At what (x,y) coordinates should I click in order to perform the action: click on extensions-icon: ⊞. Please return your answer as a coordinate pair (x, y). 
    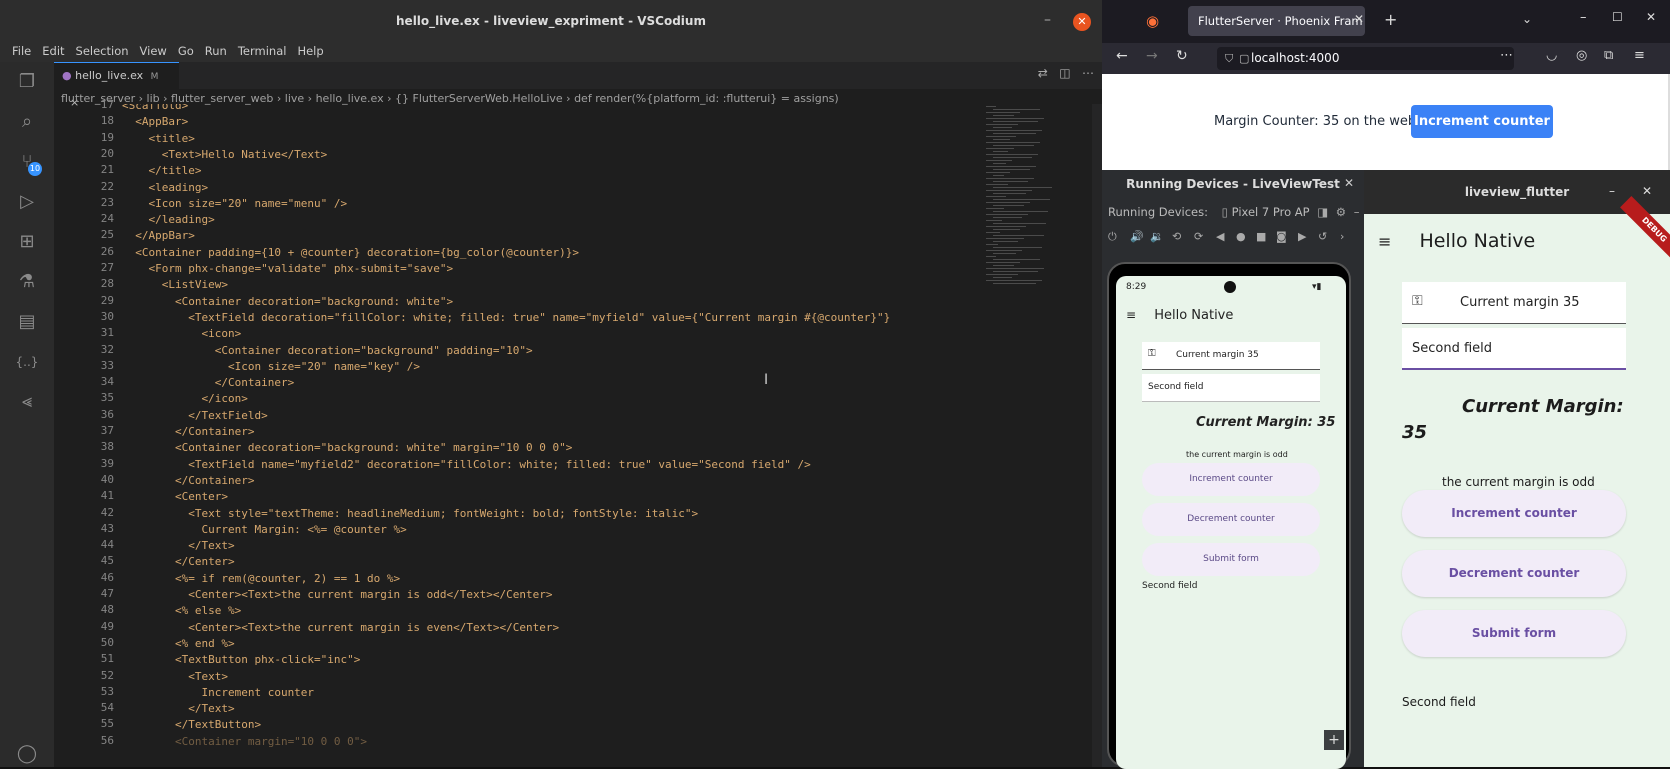
    Looking at the image, I should click on (27, 242).